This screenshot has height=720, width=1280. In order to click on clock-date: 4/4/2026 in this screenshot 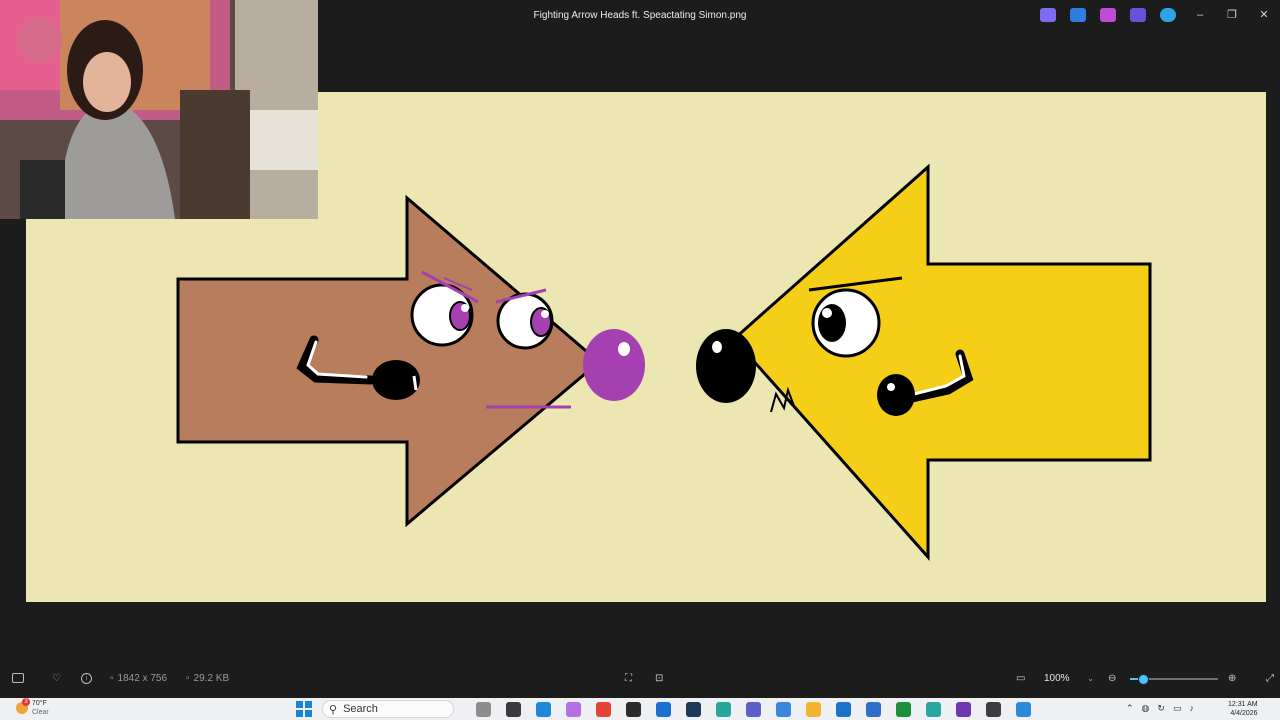, I will do `click(1244, 713)`.